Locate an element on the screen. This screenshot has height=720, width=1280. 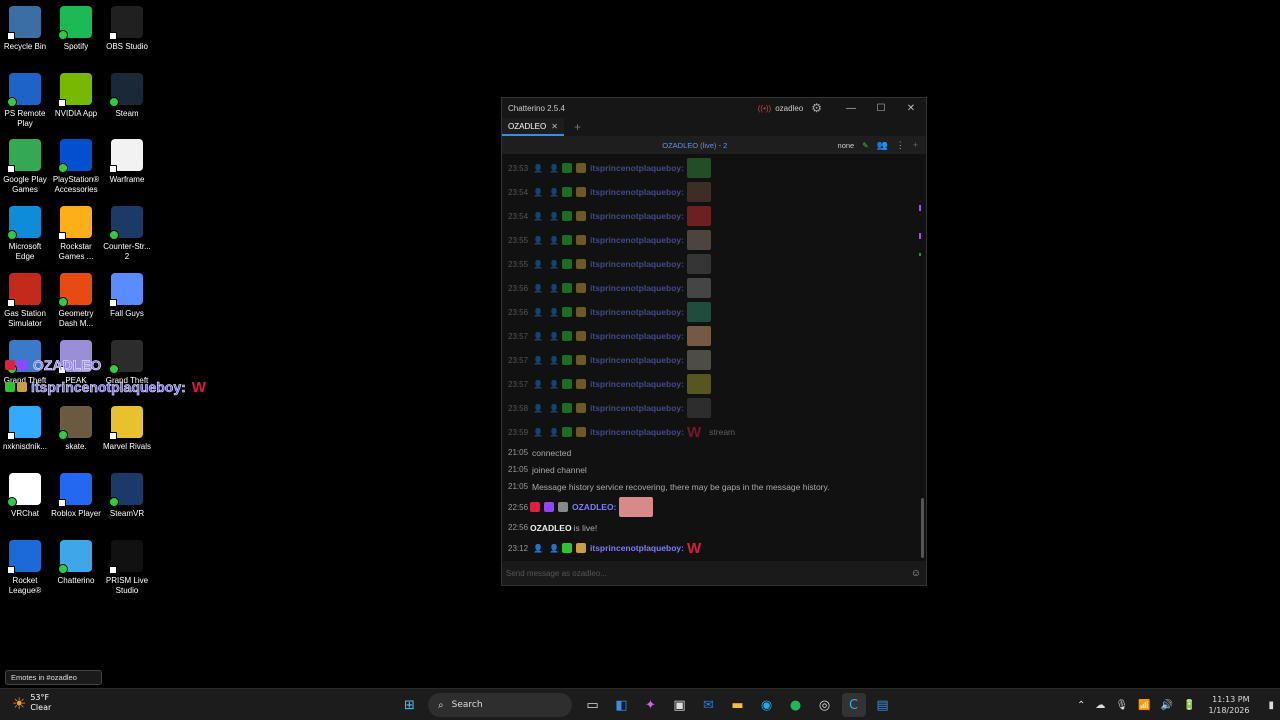
moderation-pencil-icon: ✎ is located at coordinates (865, 145).